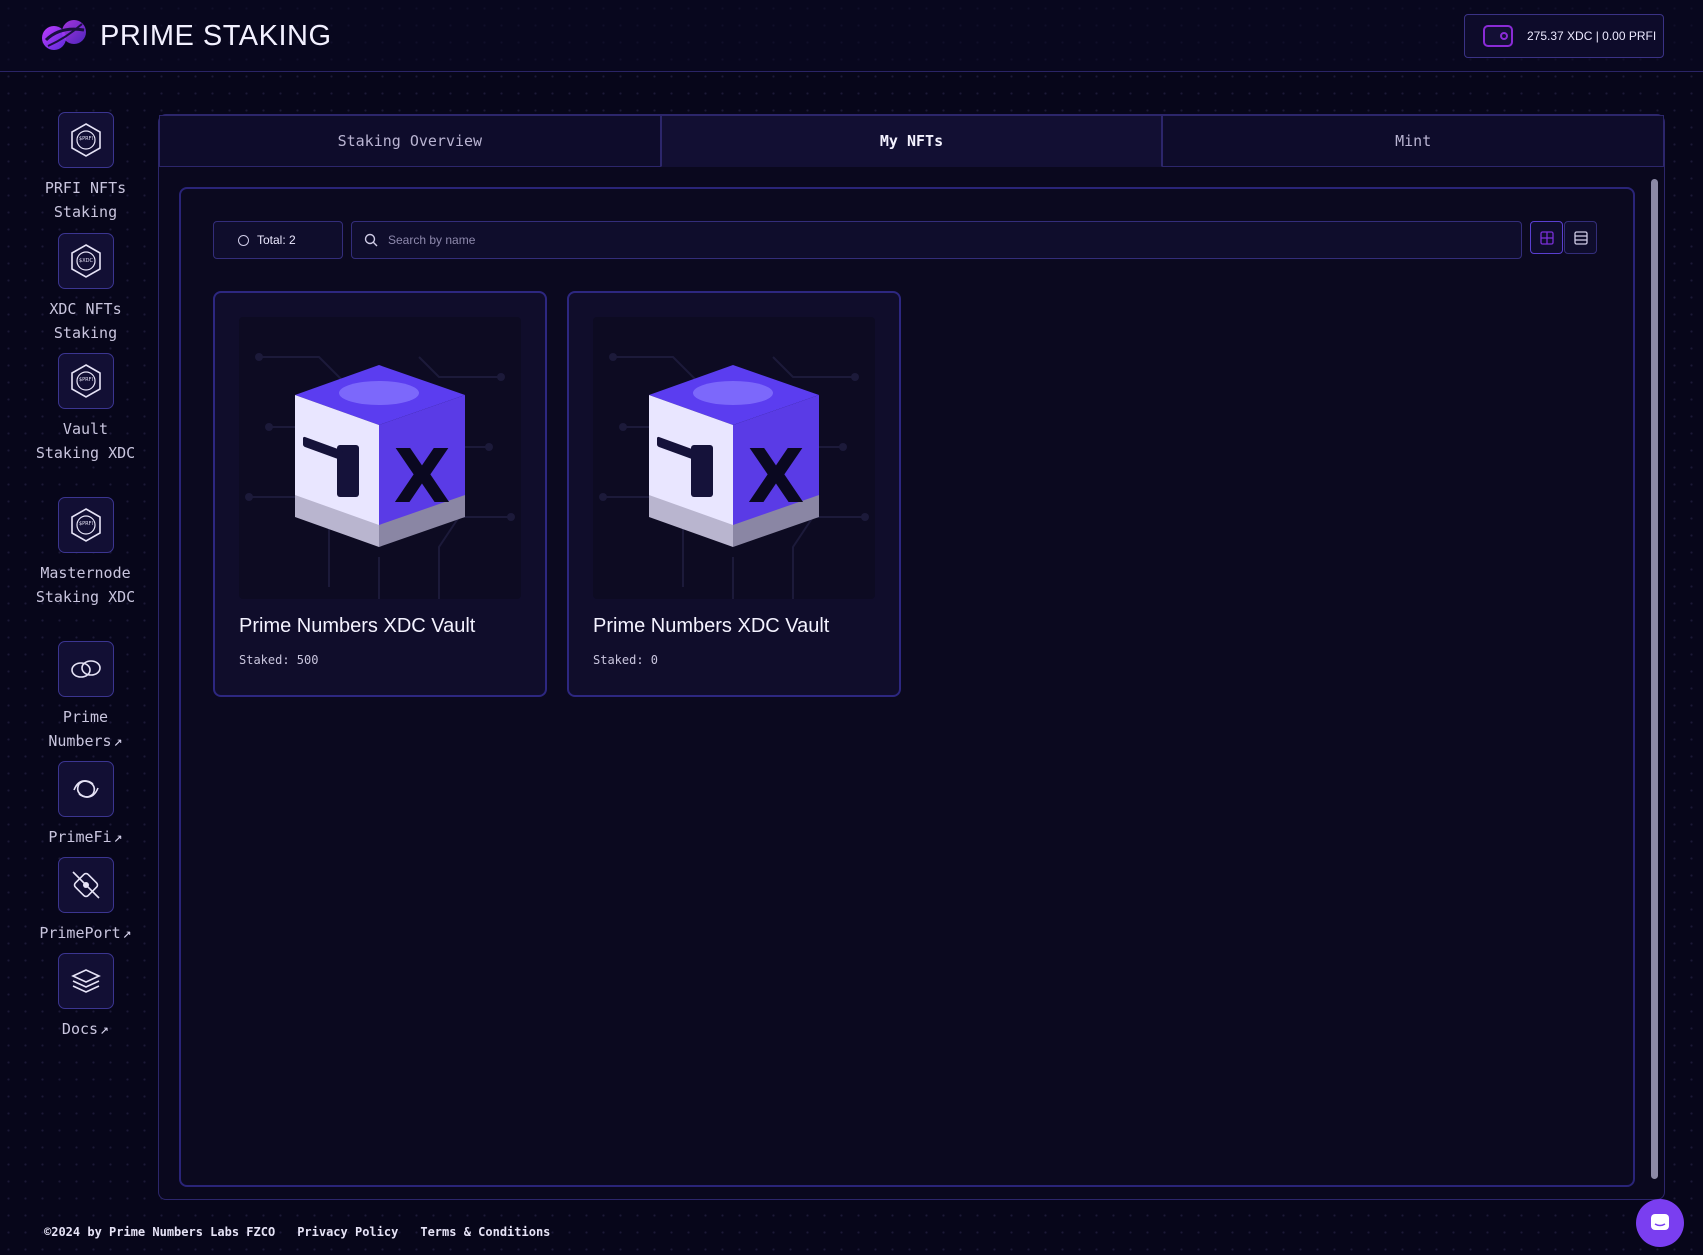 The image size is (1703, 1255). Describe the element at coordinates (485, 1232) in the screenshot. I see `terms-conditions-link: Terms & Conditions` at that location.